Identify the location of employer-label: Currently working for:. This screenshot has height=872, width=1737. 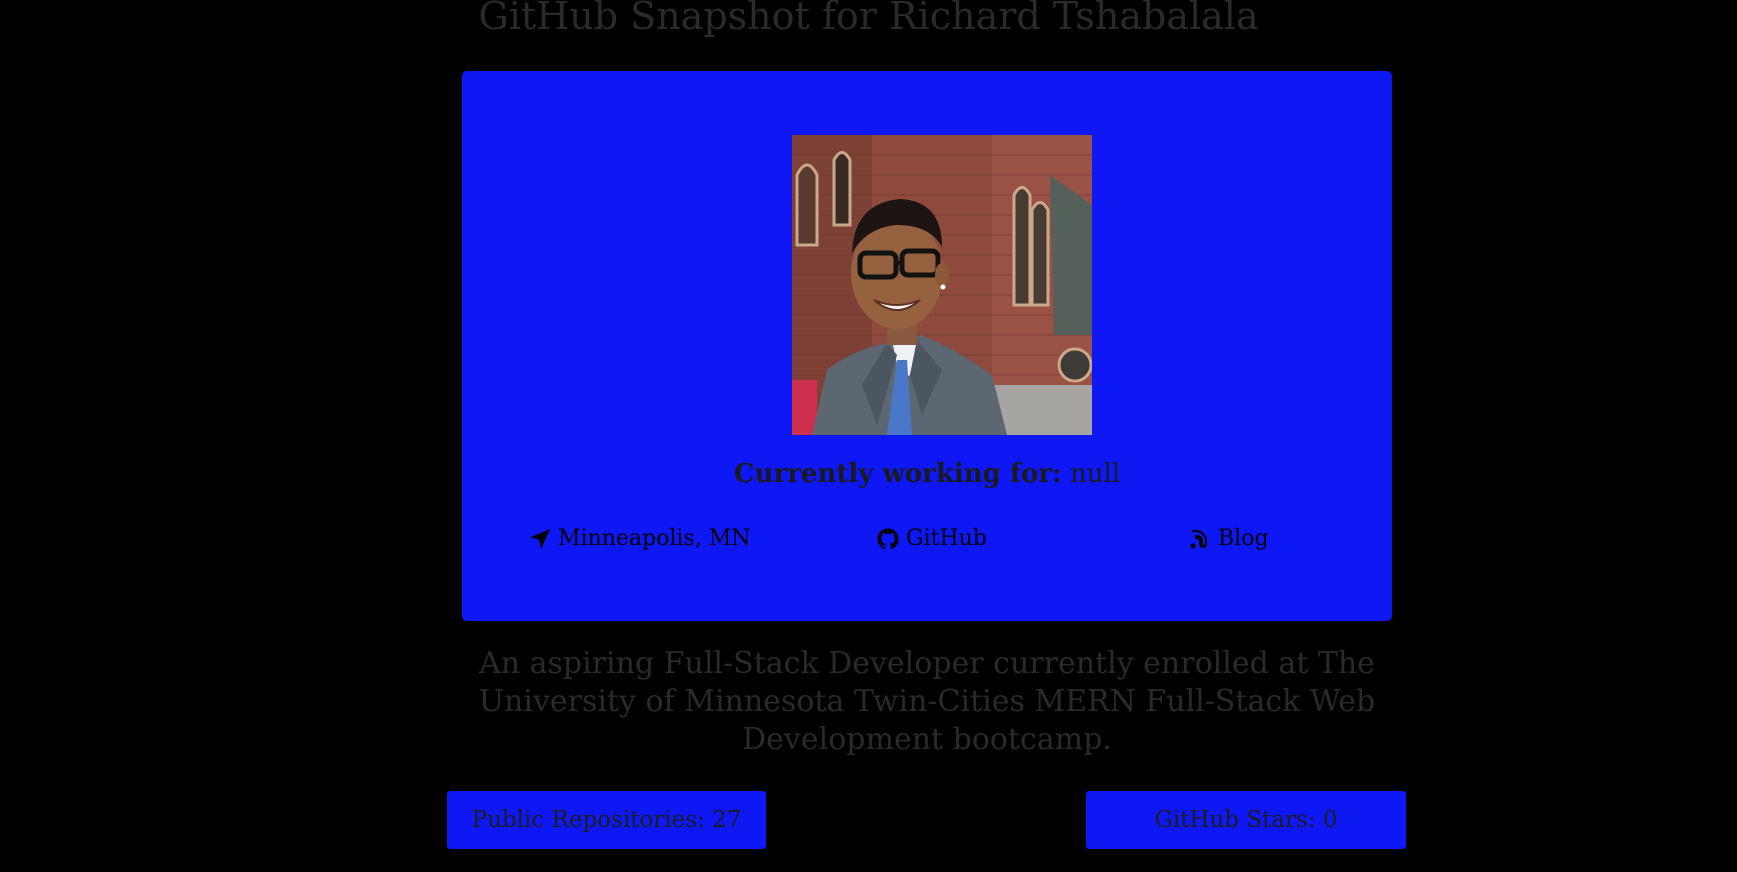
(897, 474).